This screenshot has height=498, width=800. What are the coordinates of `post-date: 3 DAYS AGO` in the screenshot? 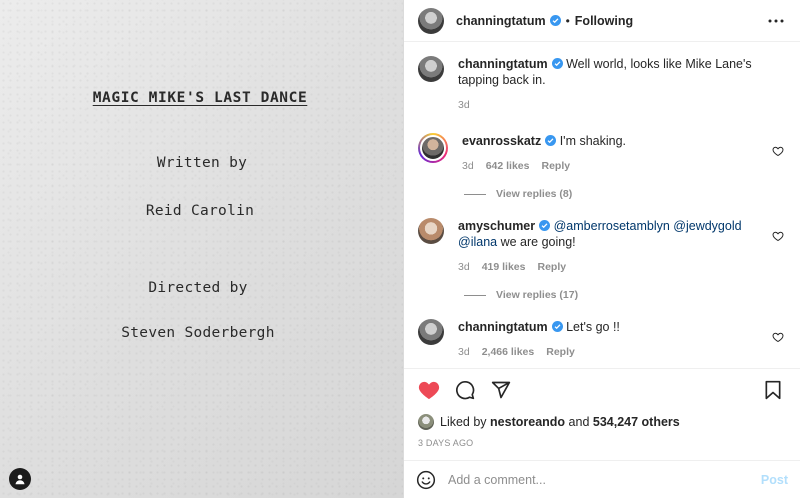 It's located at (602, 443).